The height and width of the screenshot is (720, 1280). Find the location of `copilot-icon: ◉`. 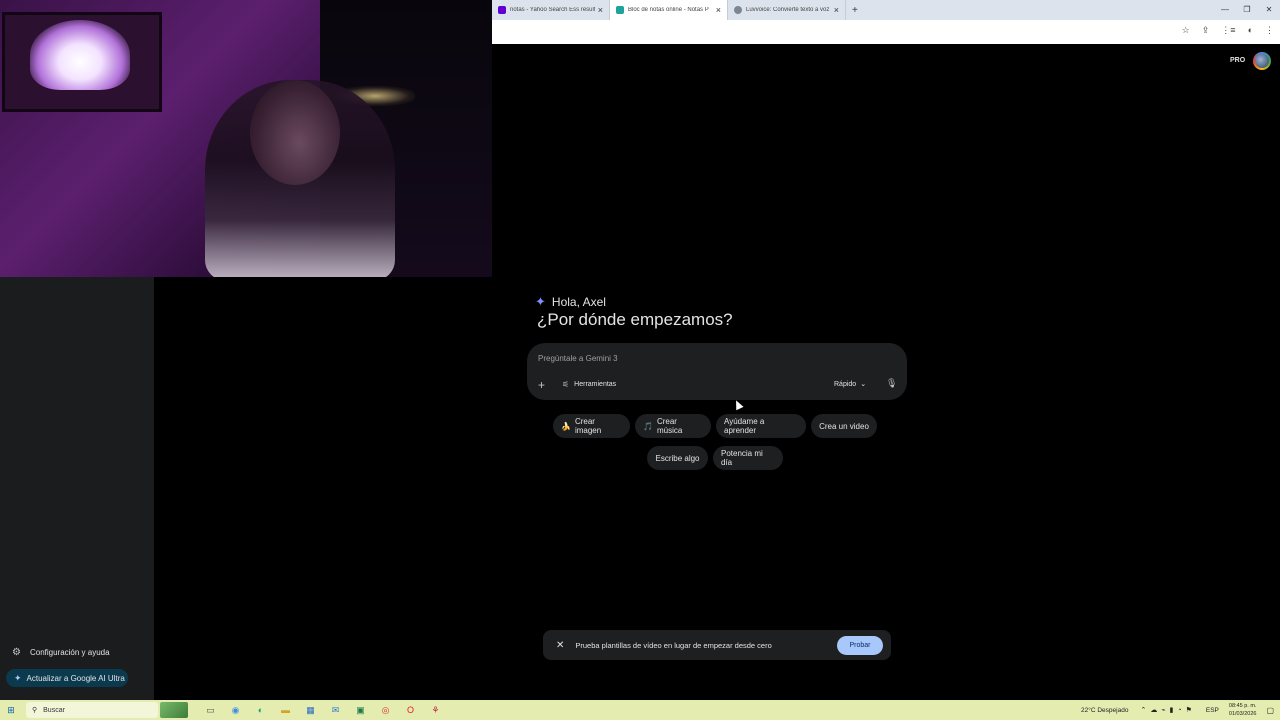

copilot-icon: ◉ is located at coordinates (235, 710).